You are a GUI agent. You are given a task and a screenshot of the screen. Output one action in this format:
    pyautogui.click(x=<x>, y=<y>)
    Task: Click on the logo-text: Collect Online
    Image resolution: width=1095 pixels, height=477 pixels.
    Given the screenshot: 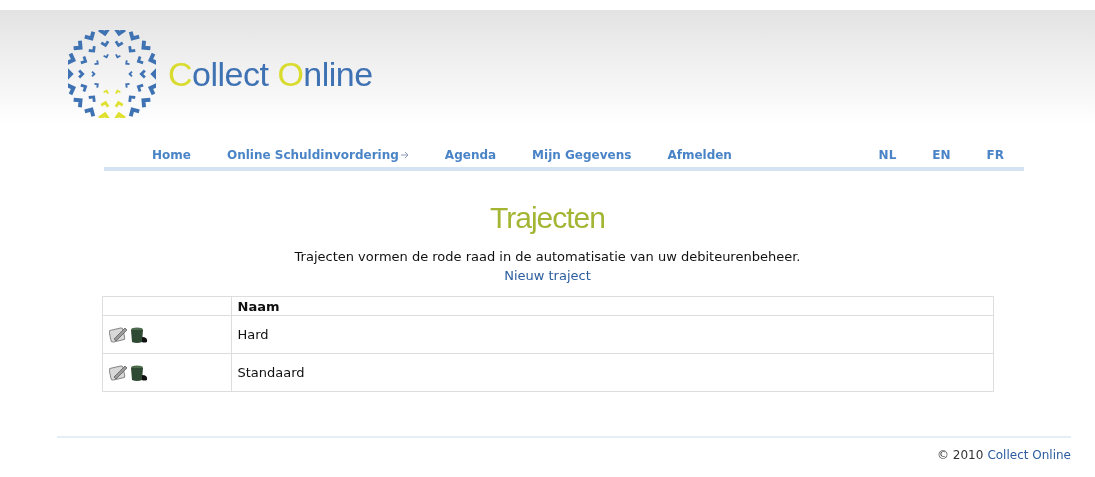 What is the action you would take?
    pyautogui.click(x=270, y=74)
    